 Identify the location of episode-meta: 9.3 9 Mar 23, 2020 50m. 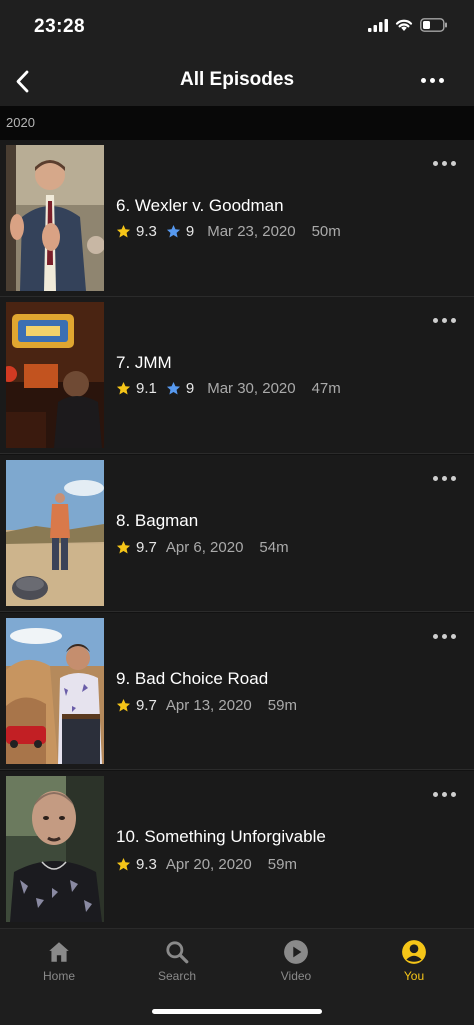
(228, 231).